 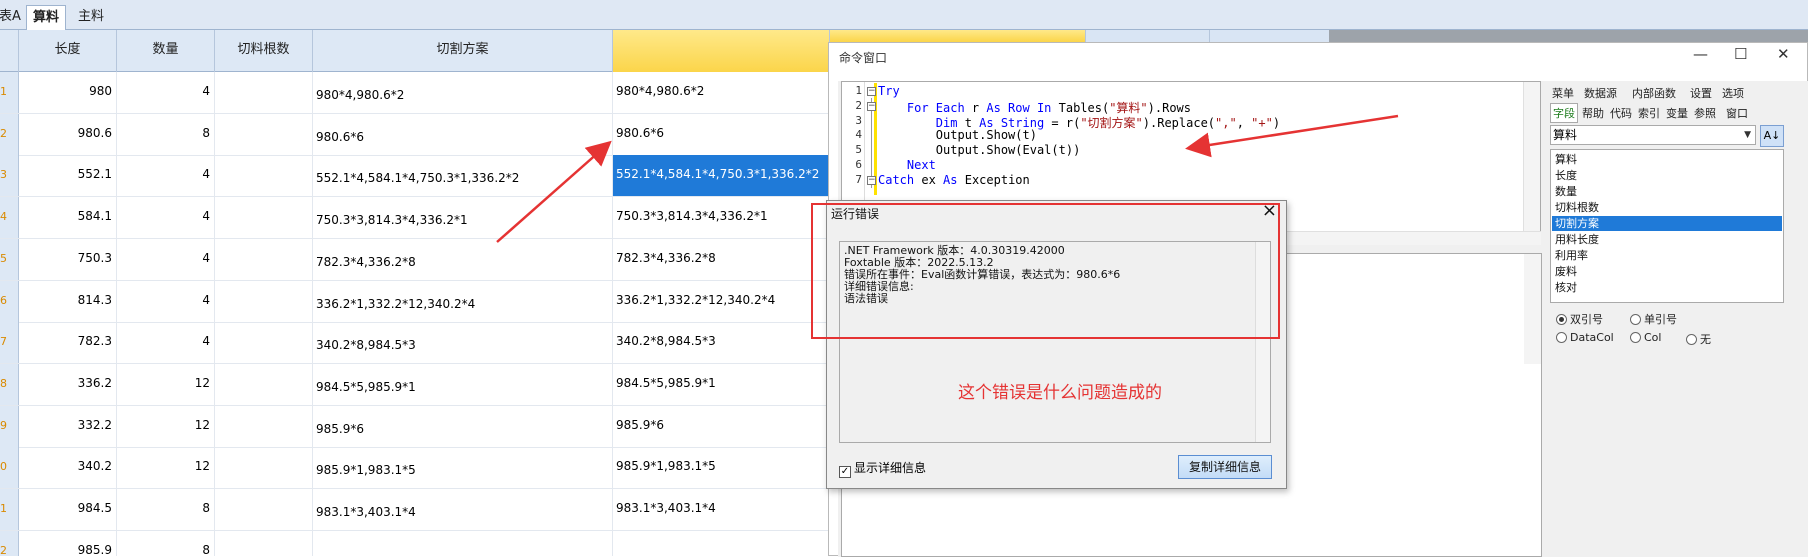 I want to click on radio-option: 无, so click(x=1698, y=339).